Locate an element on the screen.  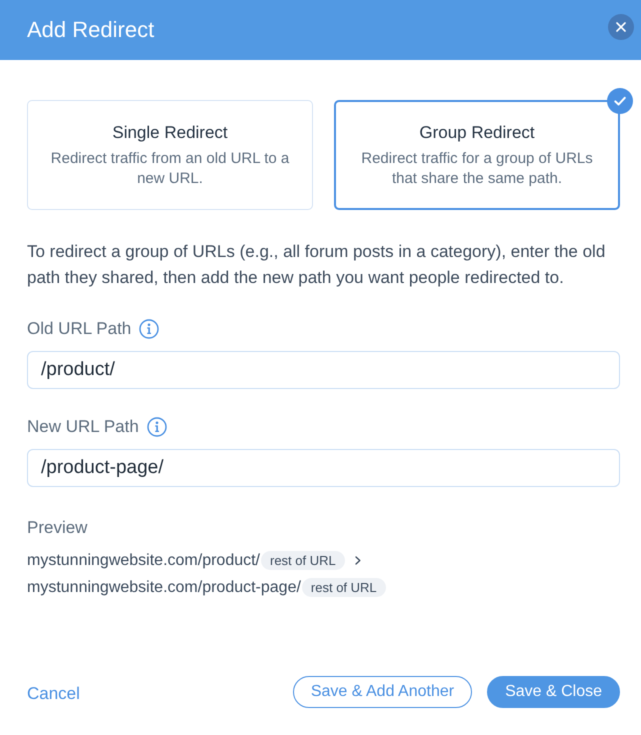
instructions-text: To redirect a group of URLs (e.g., all forum posts in a category), enter the old path they shared, then add the new path you want people redirected to. is located at coordinates (316, 265).